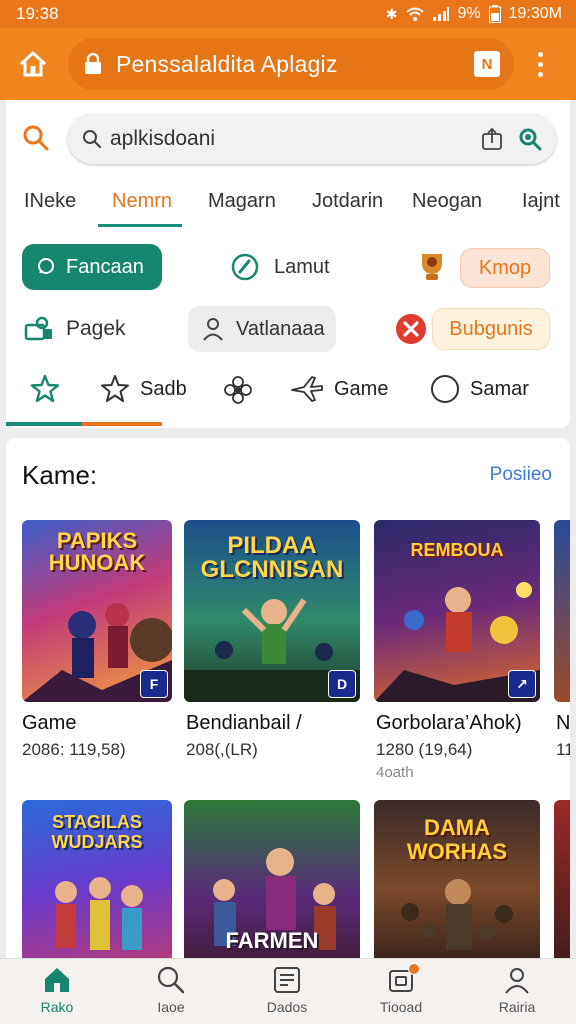  Describe the element at coordinates (447, 201) in the screenshot. I see `tab-neogan: Neogan` at that location.